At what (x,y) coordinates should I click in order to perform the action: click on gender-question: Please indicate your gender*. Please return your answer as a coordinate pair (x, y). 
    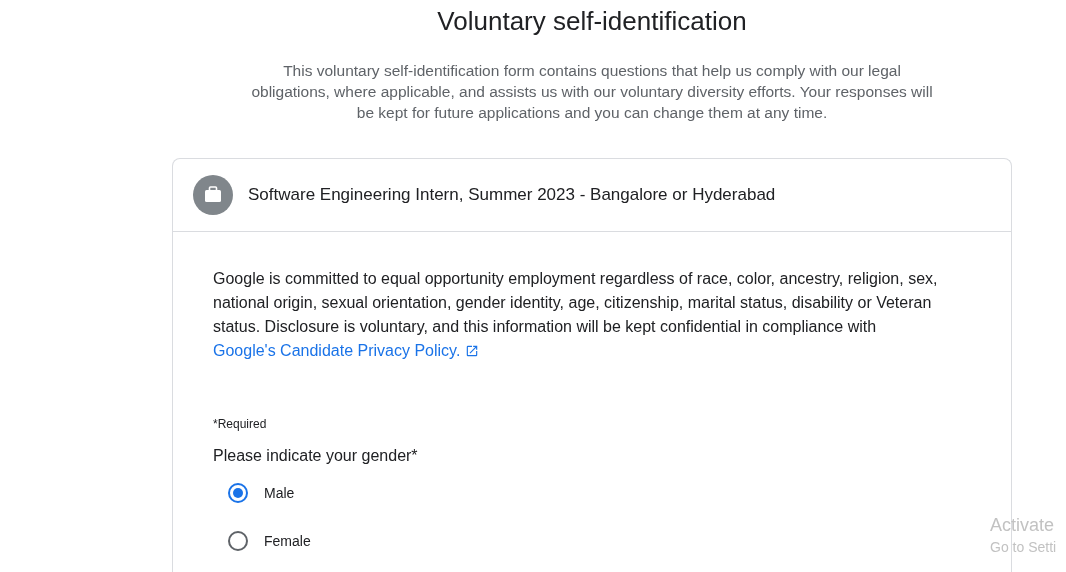
    Looking at the image, I should click on (316, 456).